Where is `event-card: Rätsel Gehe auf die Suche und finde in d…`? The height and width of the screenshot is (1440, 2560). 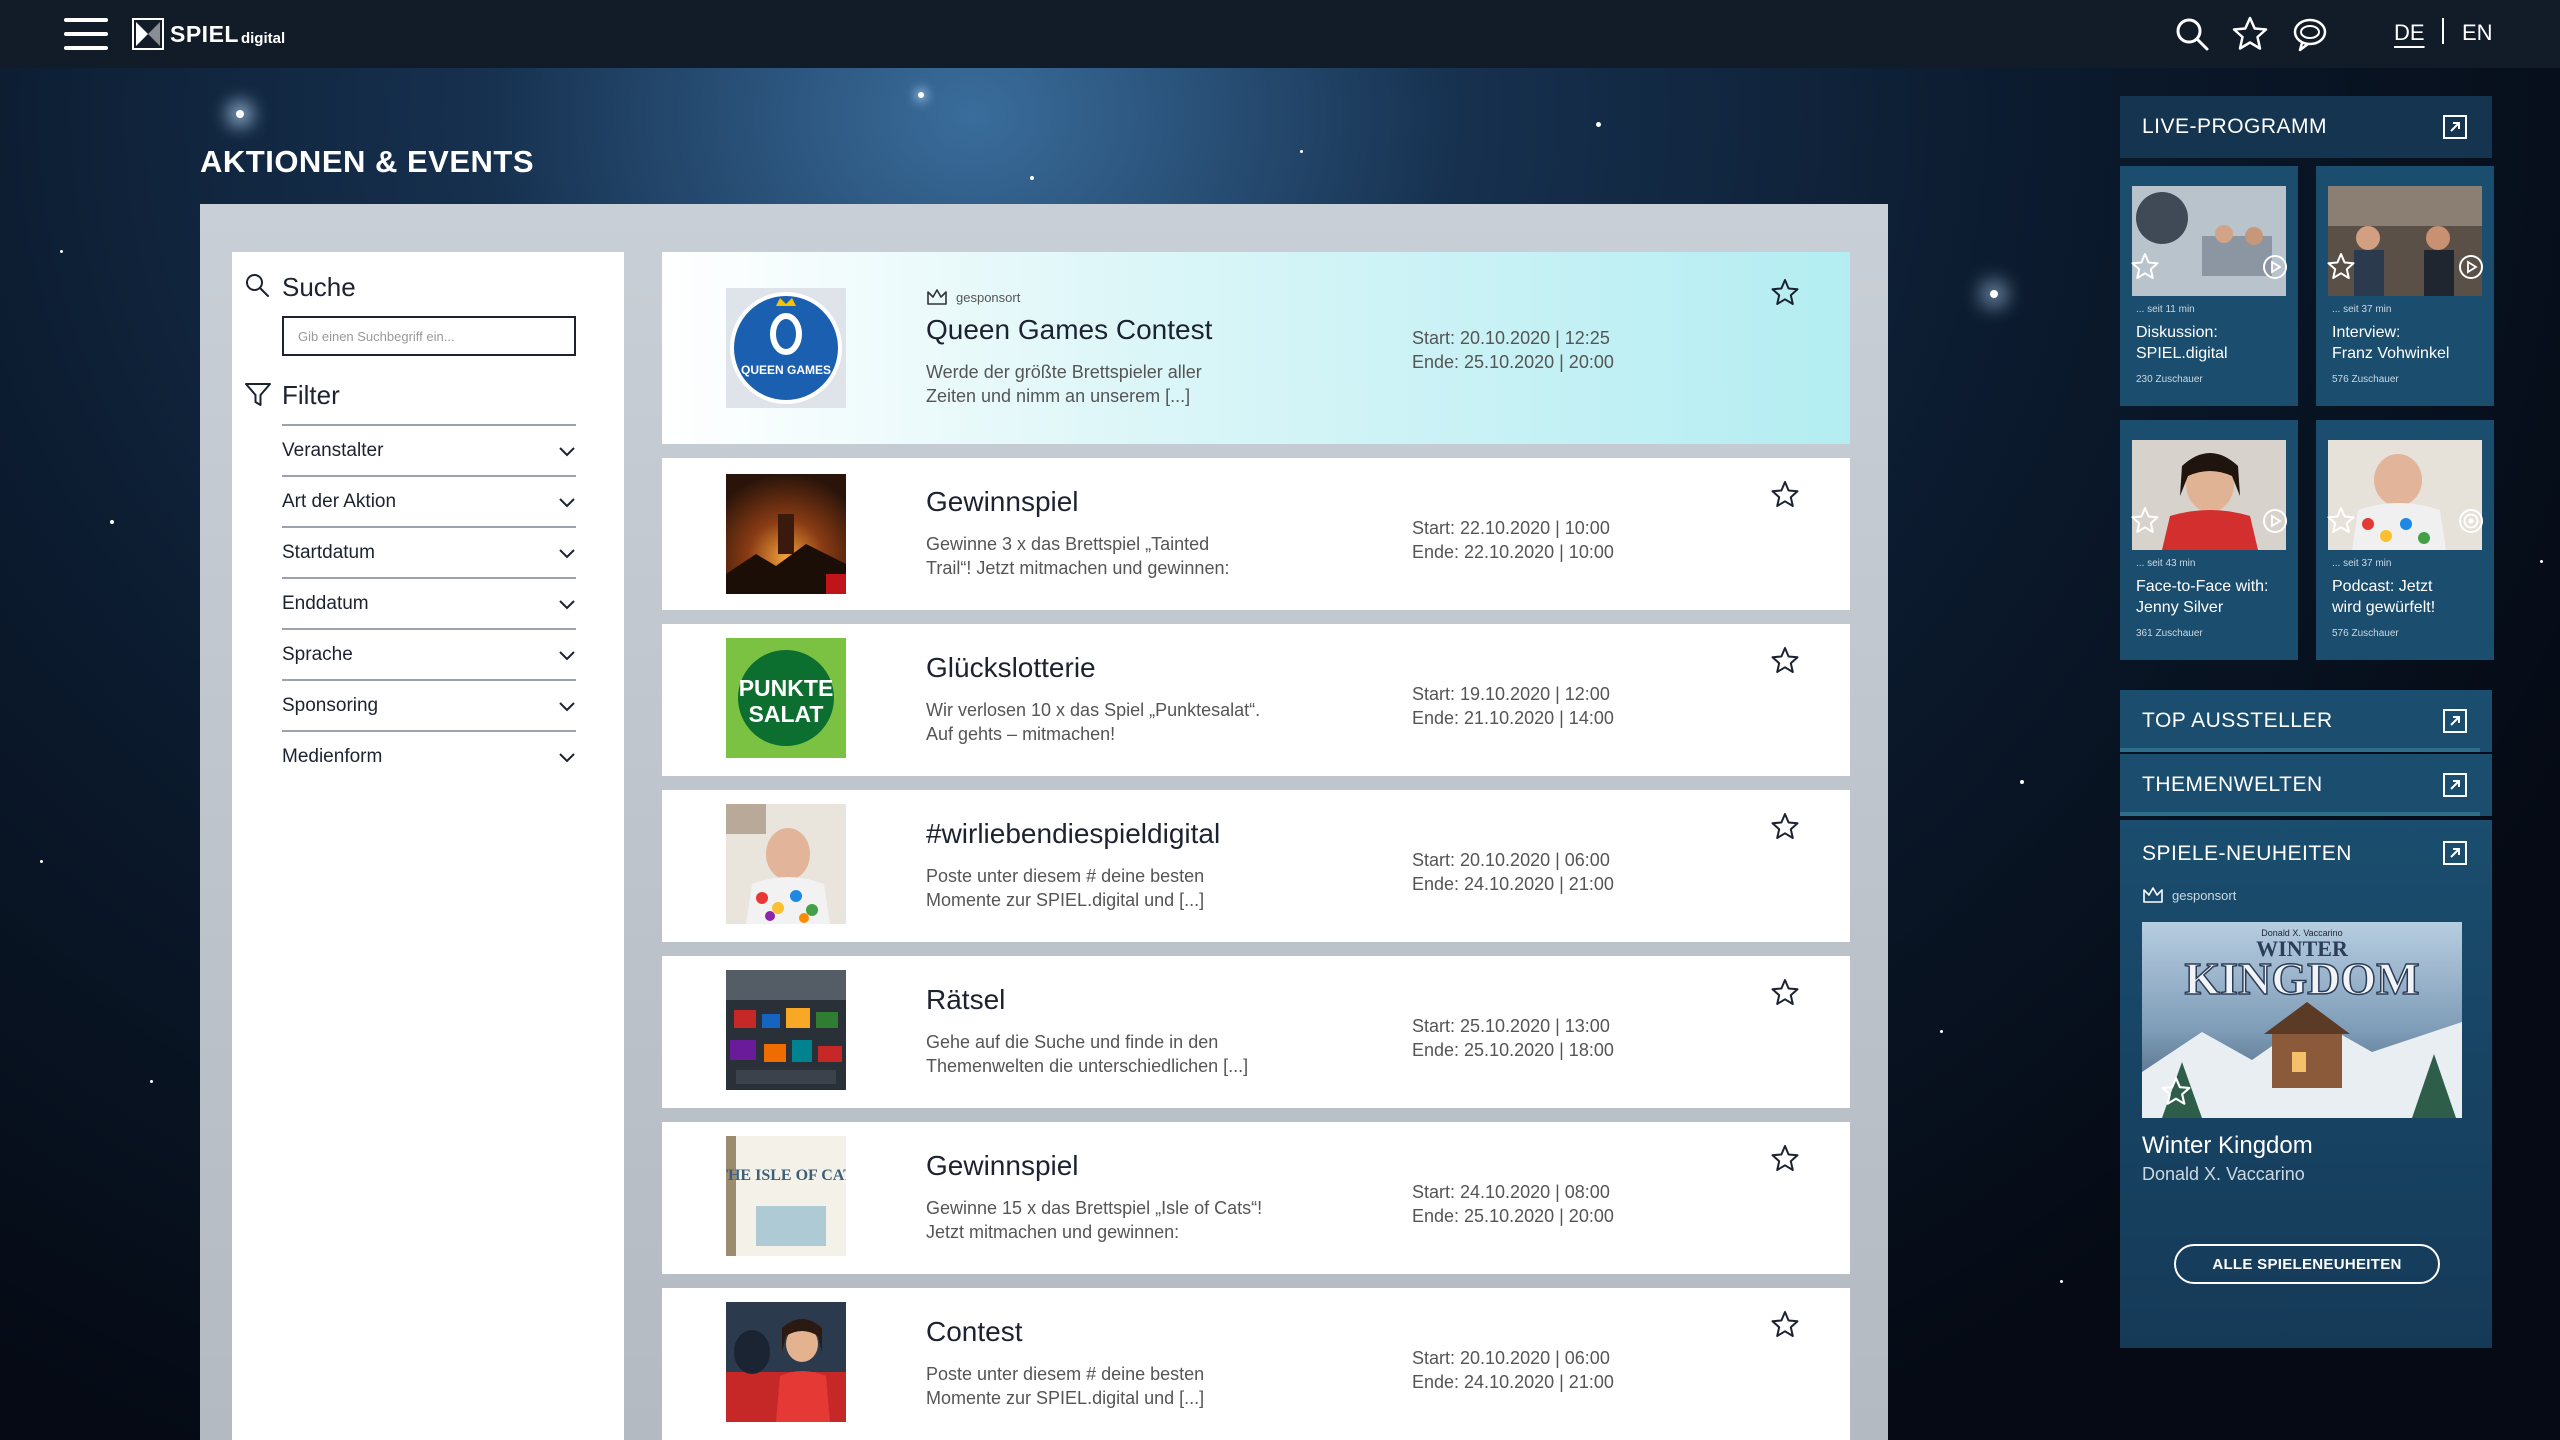 event-card: Rätsel Gehe auf die Suche und finde in d… is located at coordinates (1256, 1032).